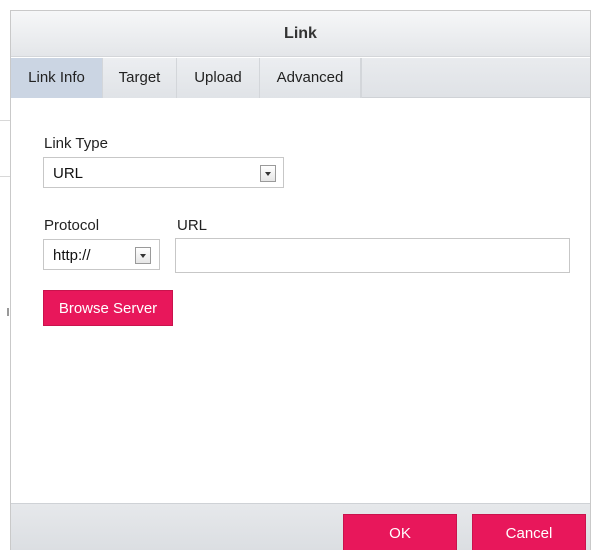 The width and height of the screenshot is (601, 550). I want to click on tab-bar: Link Info Target Upload Advanced, so click(300, 78).